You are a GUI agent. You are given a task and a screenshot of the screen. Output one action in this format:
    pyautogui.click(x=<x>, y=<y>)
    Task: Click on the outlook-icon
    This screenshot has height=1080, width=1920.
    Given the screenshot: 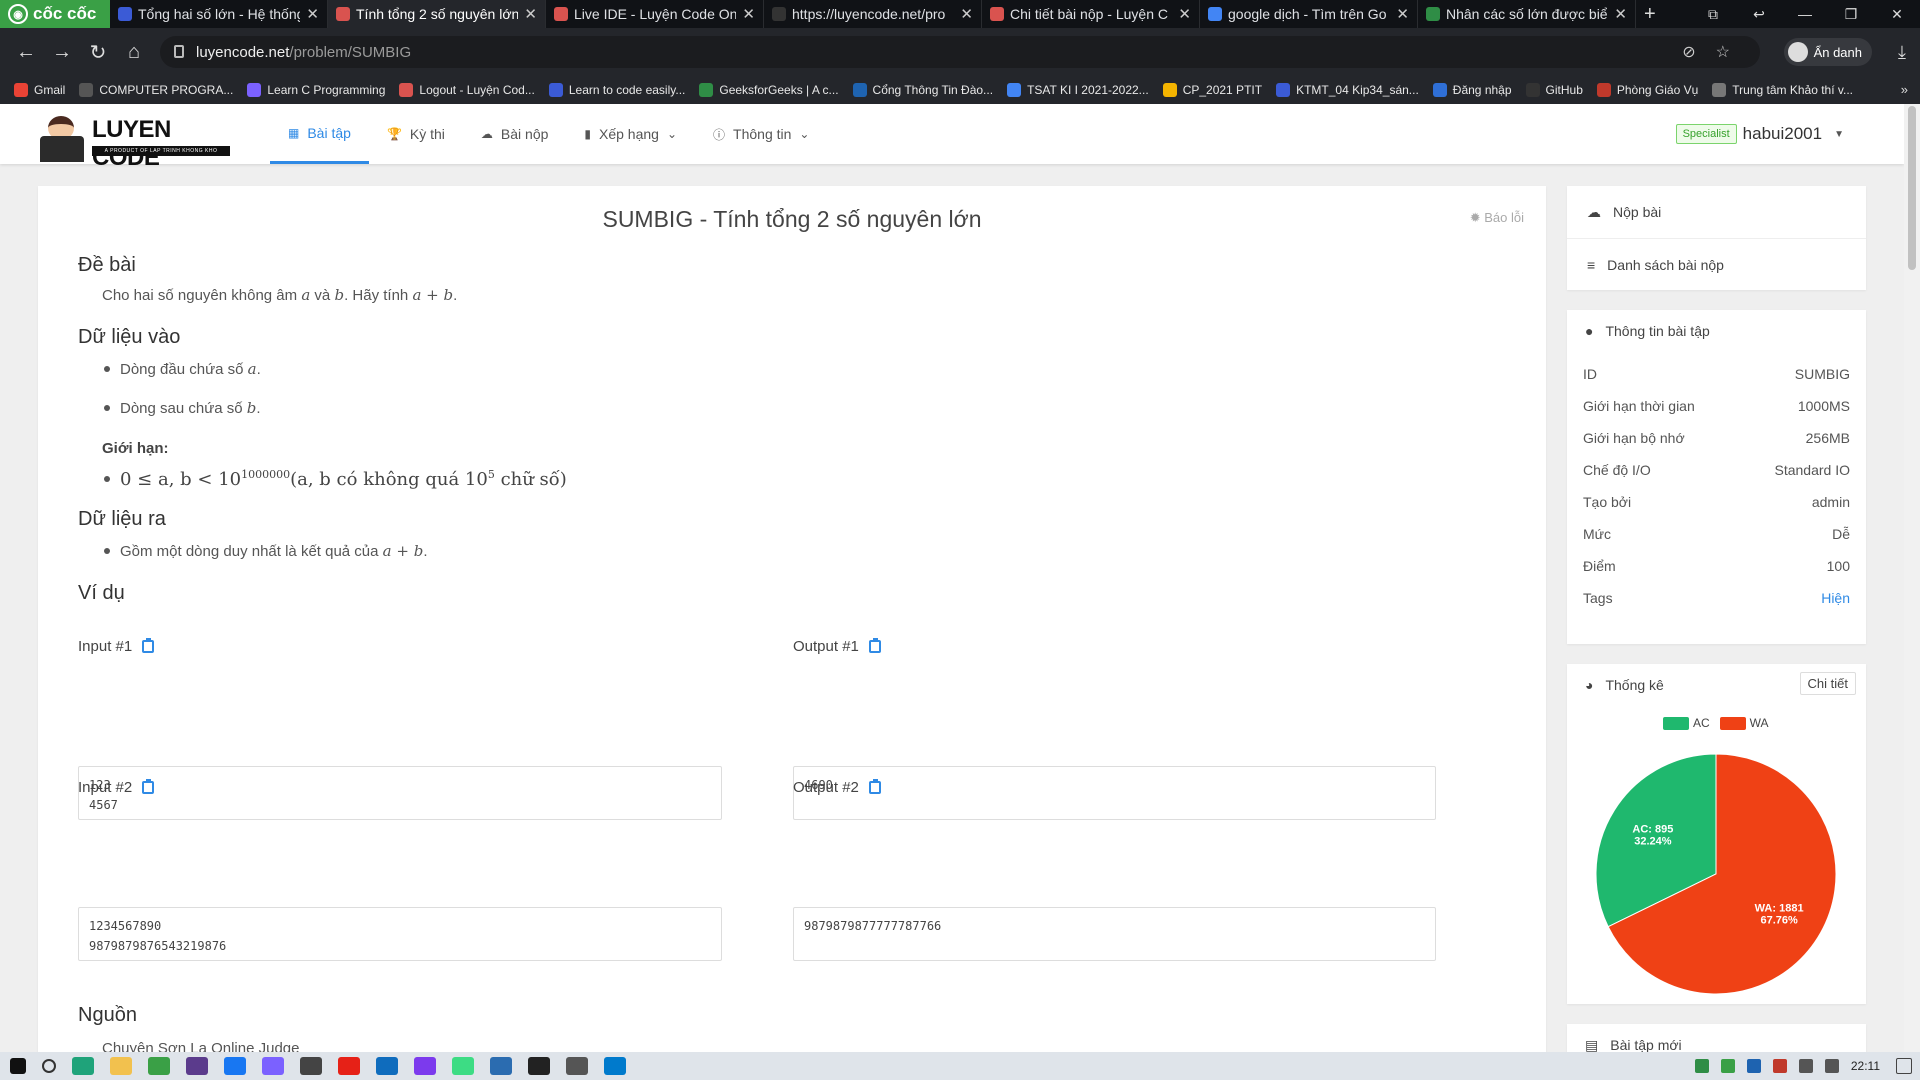 What is the action you would take?
    pyautogui.click(x=387, y=1066)
    